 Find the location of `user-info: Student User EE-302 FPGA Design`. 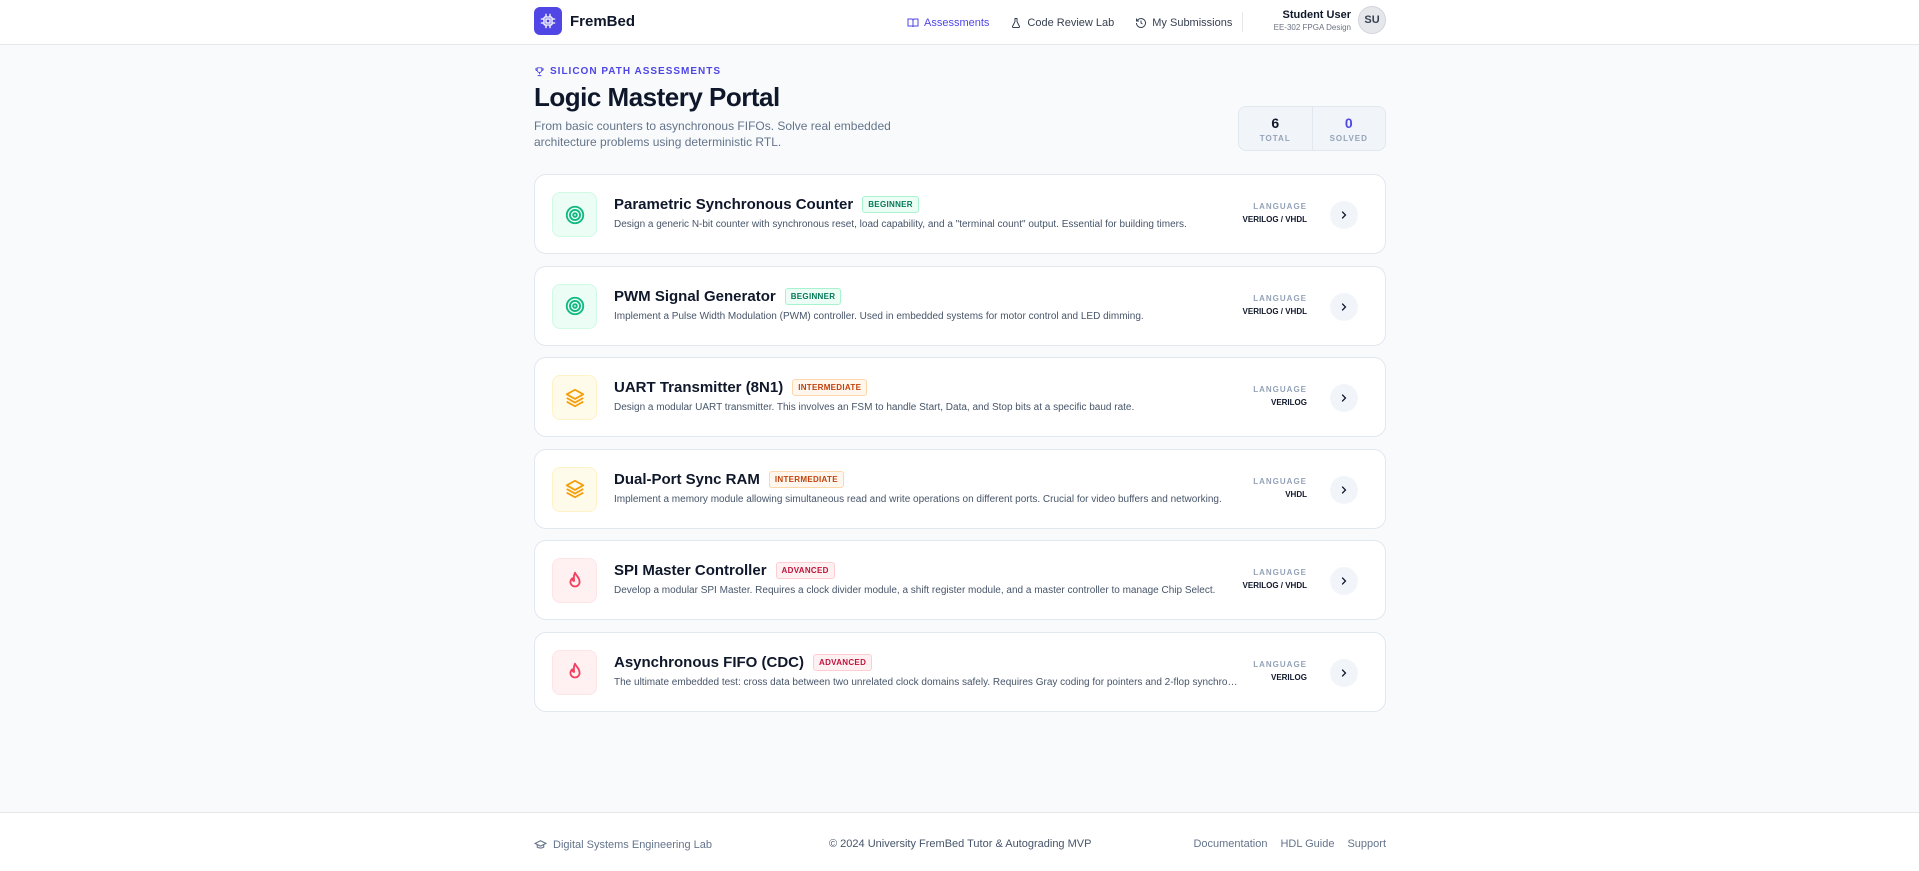

user-info: Student User EE-302 FPGA Design is located at coordinates (1312, 20).